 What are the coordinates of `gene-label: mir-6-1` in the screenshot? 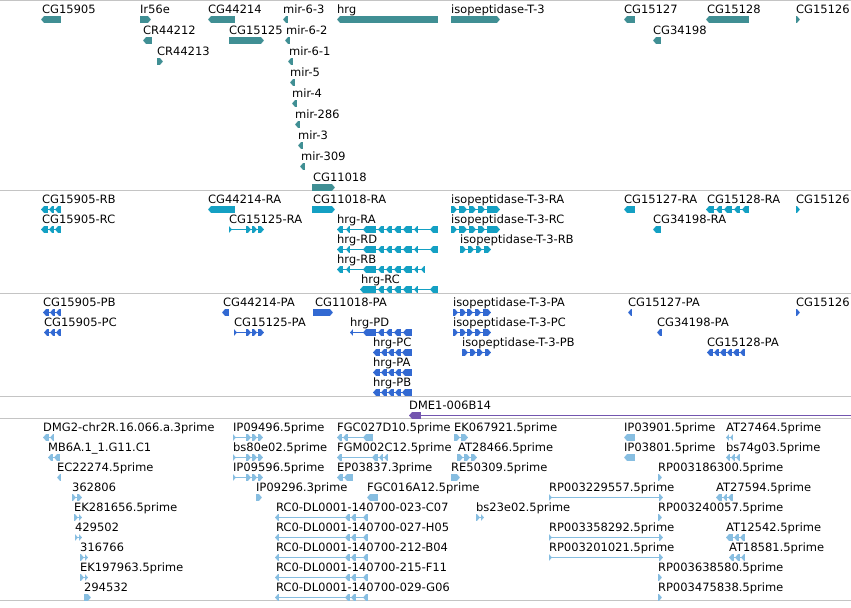 It's located at (309, 51).